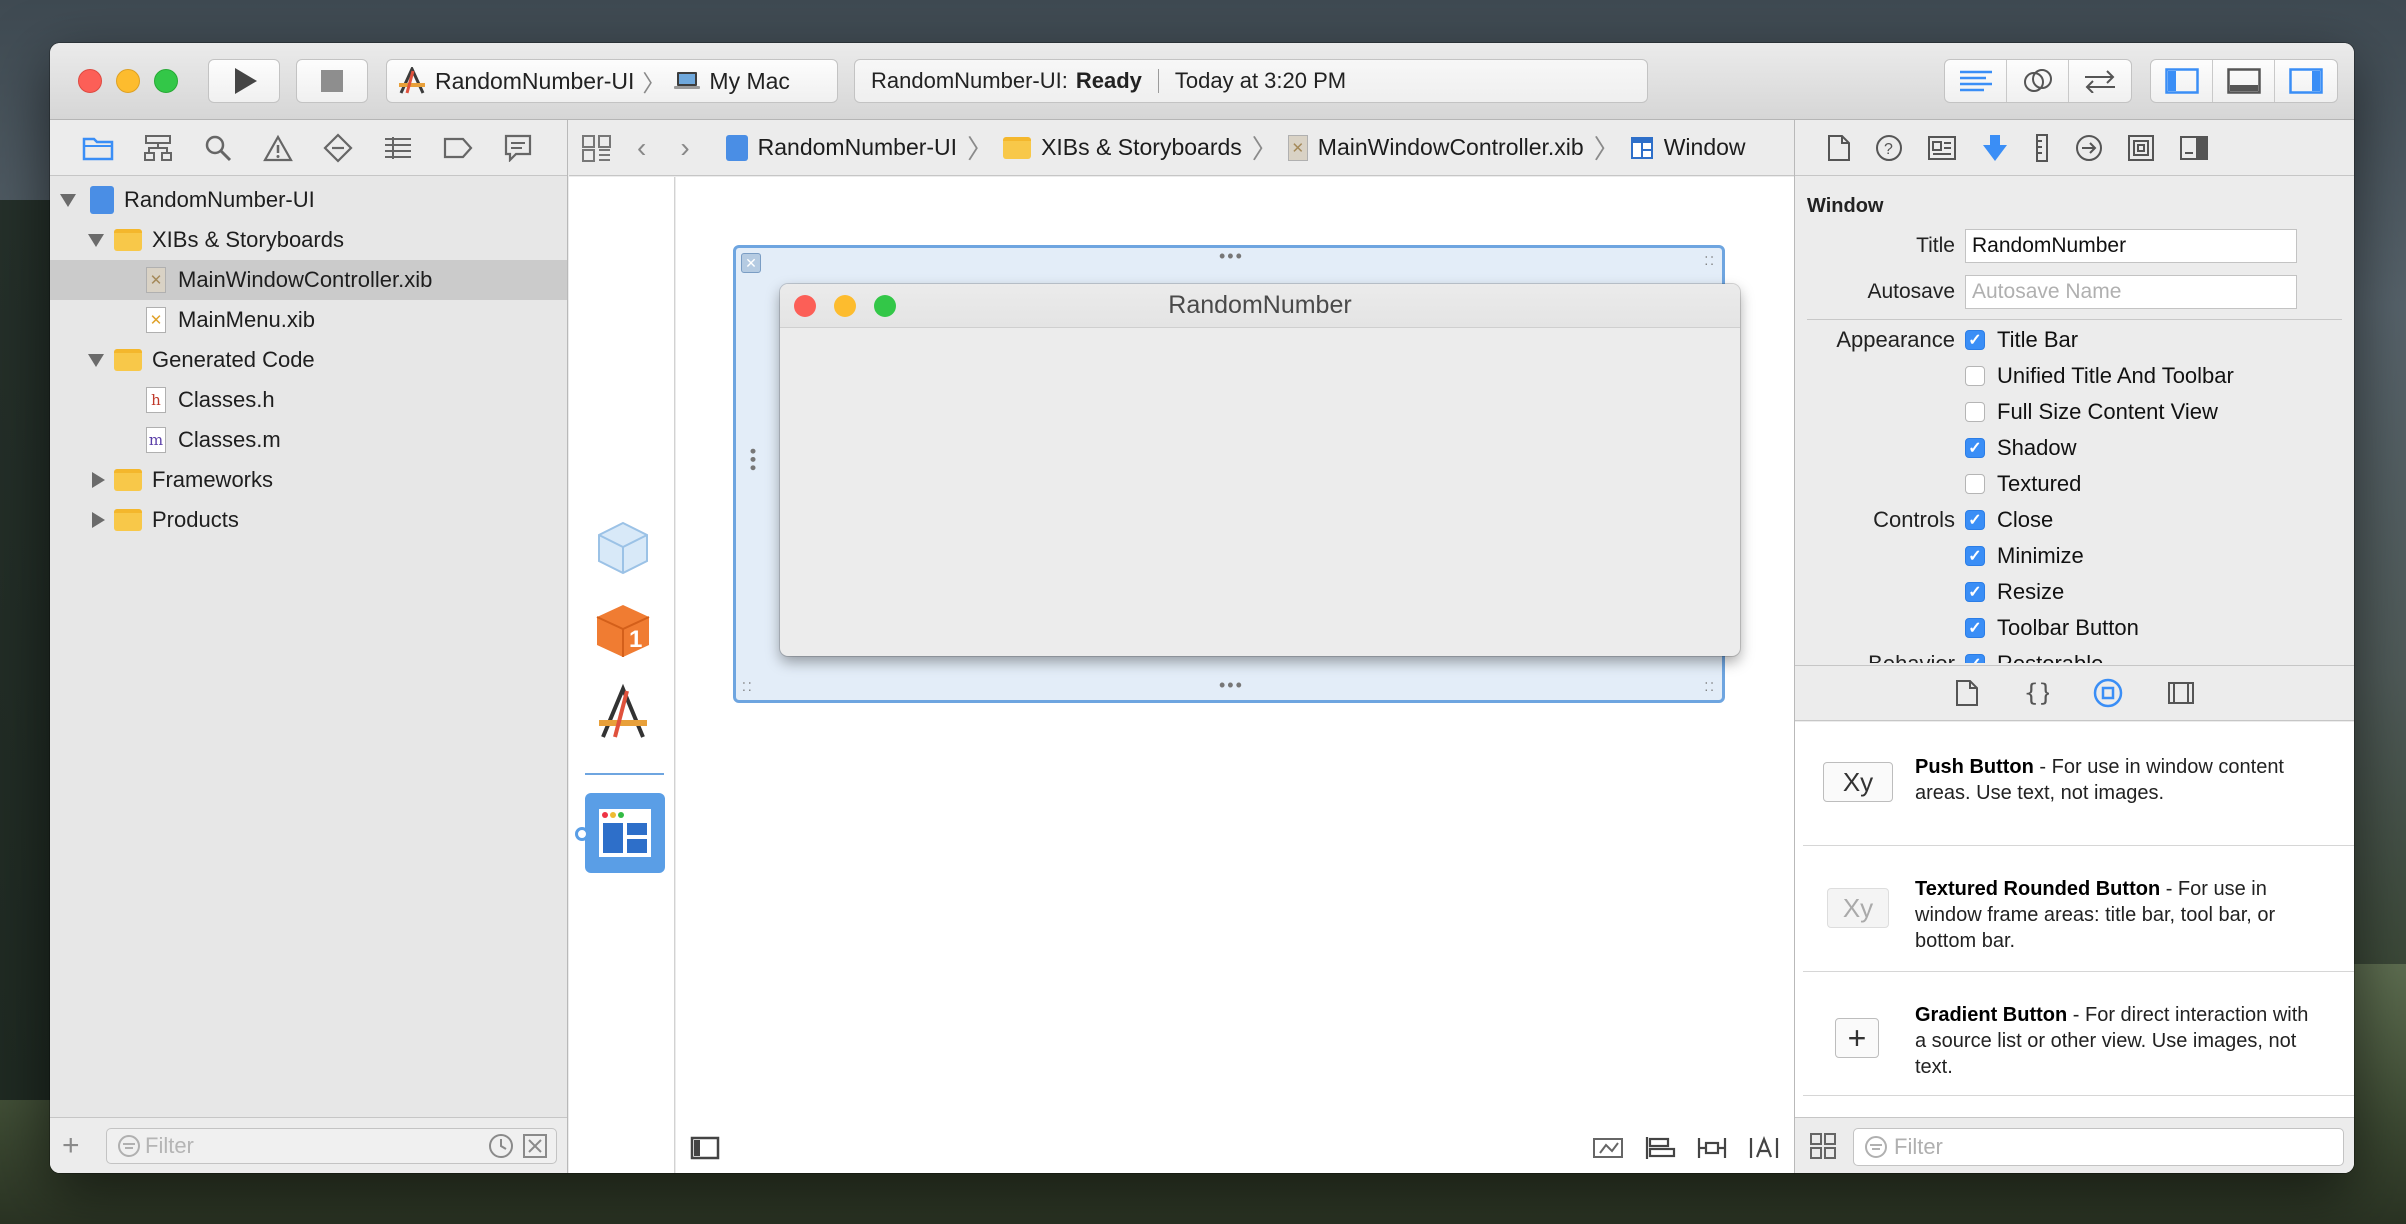  What do you see at coordinates (1936, 448) in the screenshot?
I see `check-shadow: ✓ Shadow` at bounding box center [1936, 448].